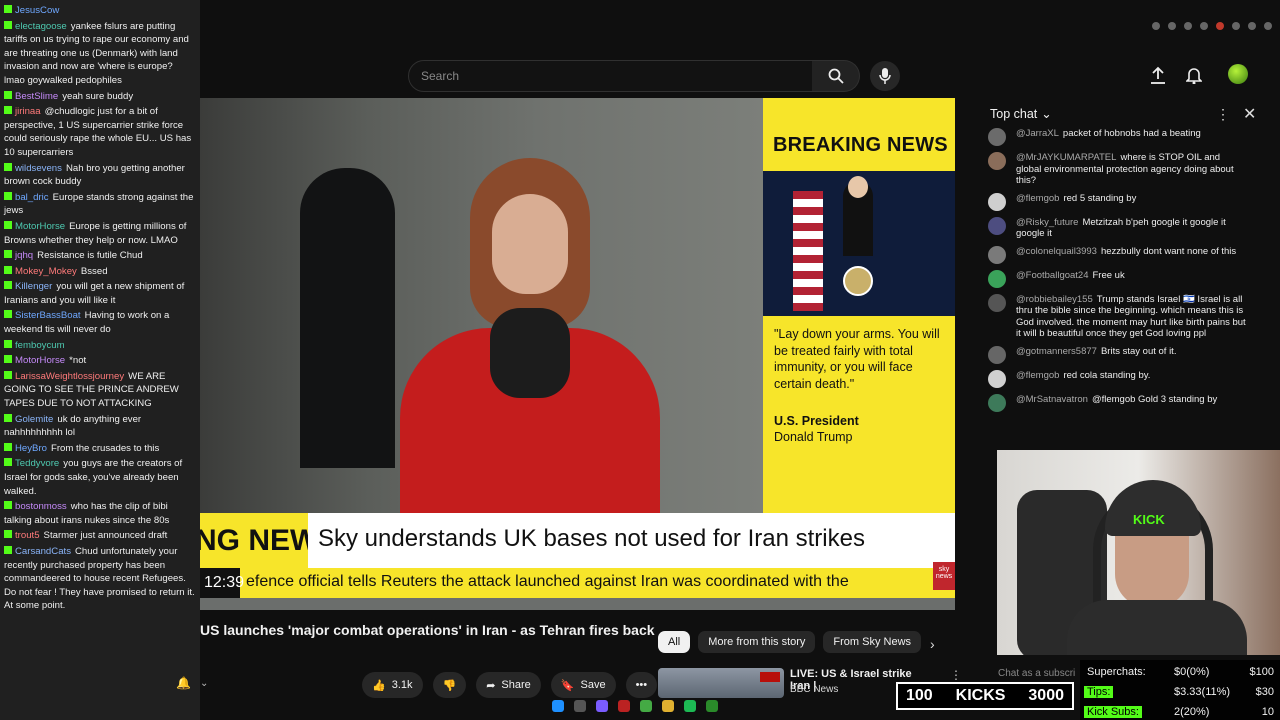 This screenshot has height=720, width=1280. I want to click on chat-input: Chat as a subscri, so click(1036, 673).